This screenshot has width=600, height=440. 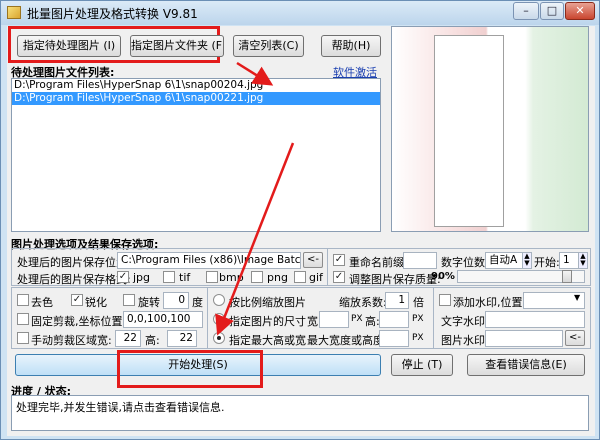 I want to click on annotation-arrows, so click(x=255, y=198).